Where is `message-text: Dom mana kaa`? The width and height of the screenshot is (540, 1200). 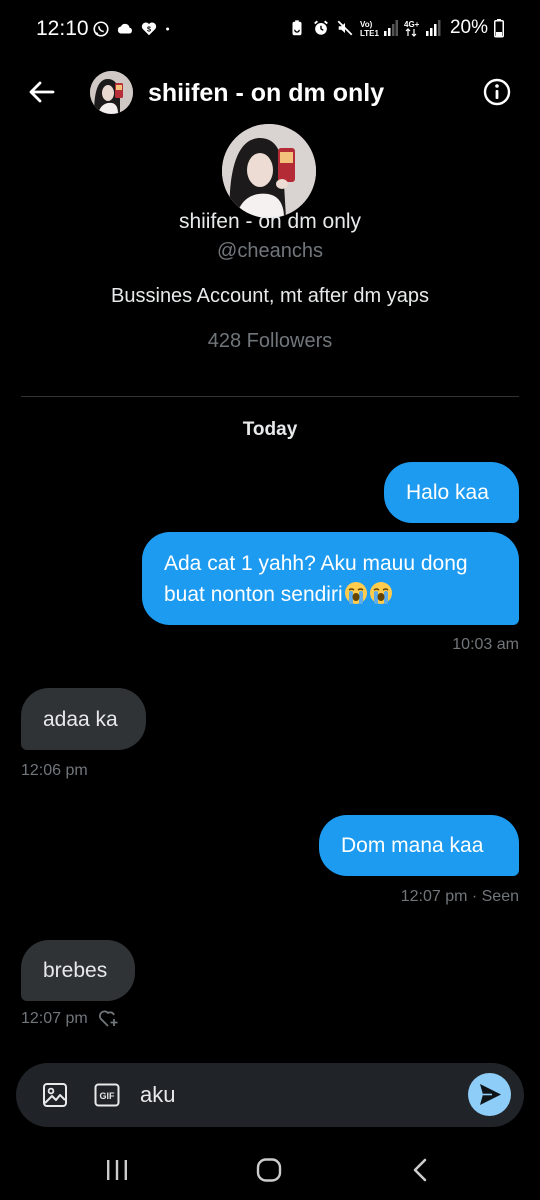
message-text: Dom mana kaa is located at coordinates (412, 845).